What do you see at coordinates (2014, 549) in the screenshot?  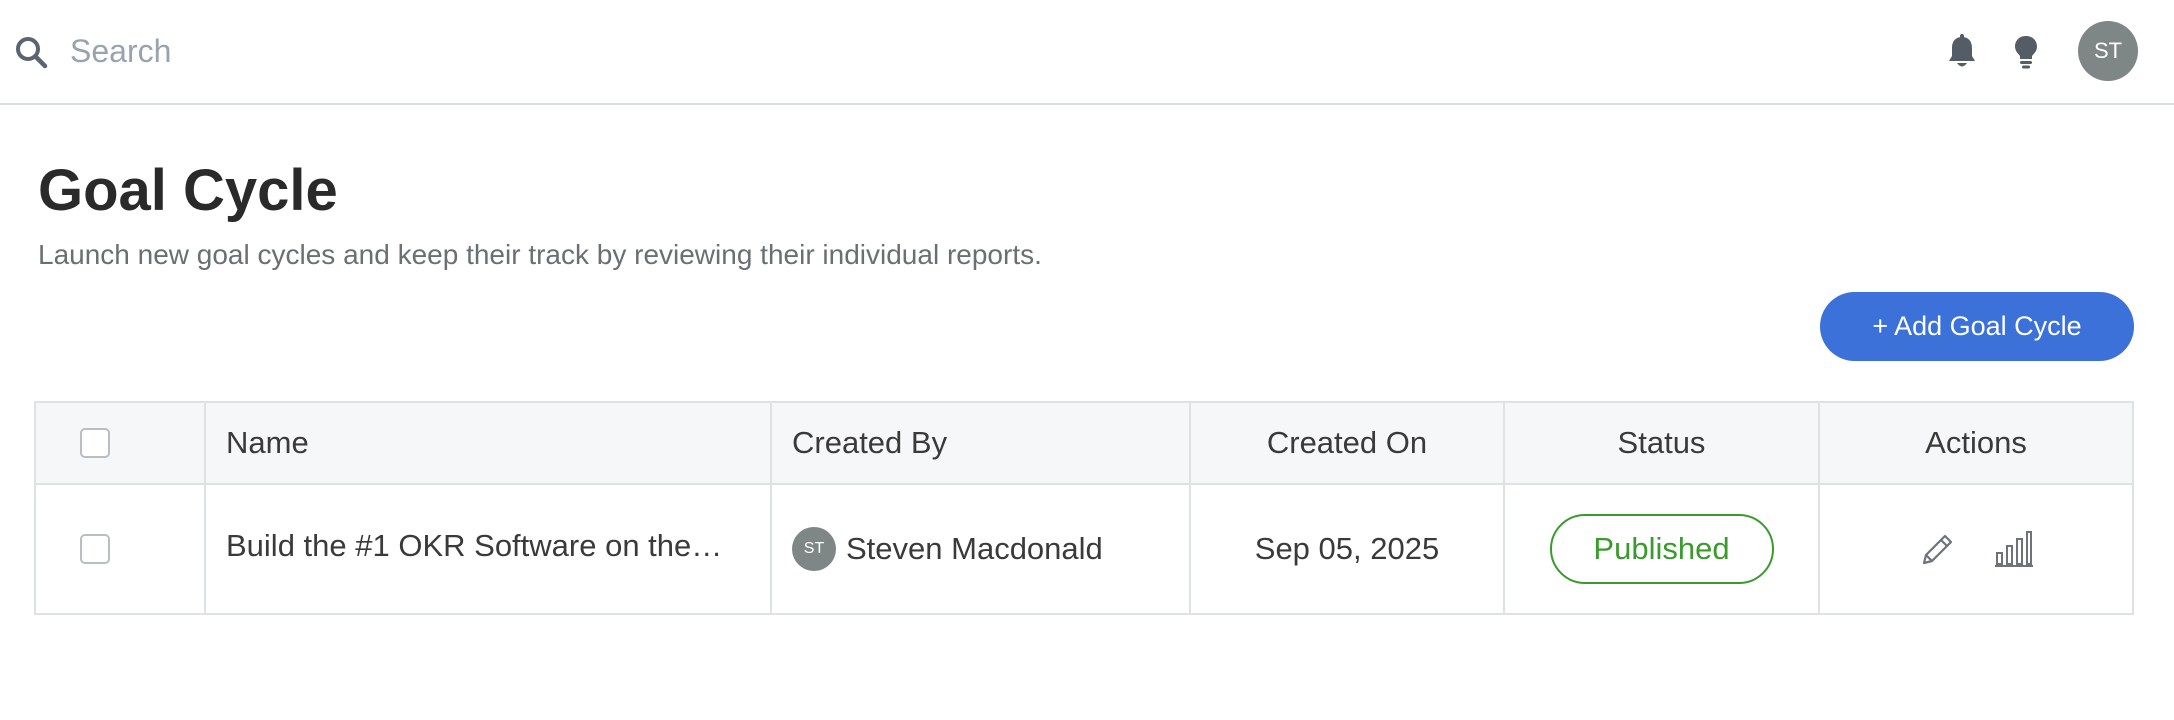 I see `bar-chart-icon` at bounding box center [2014, 549].